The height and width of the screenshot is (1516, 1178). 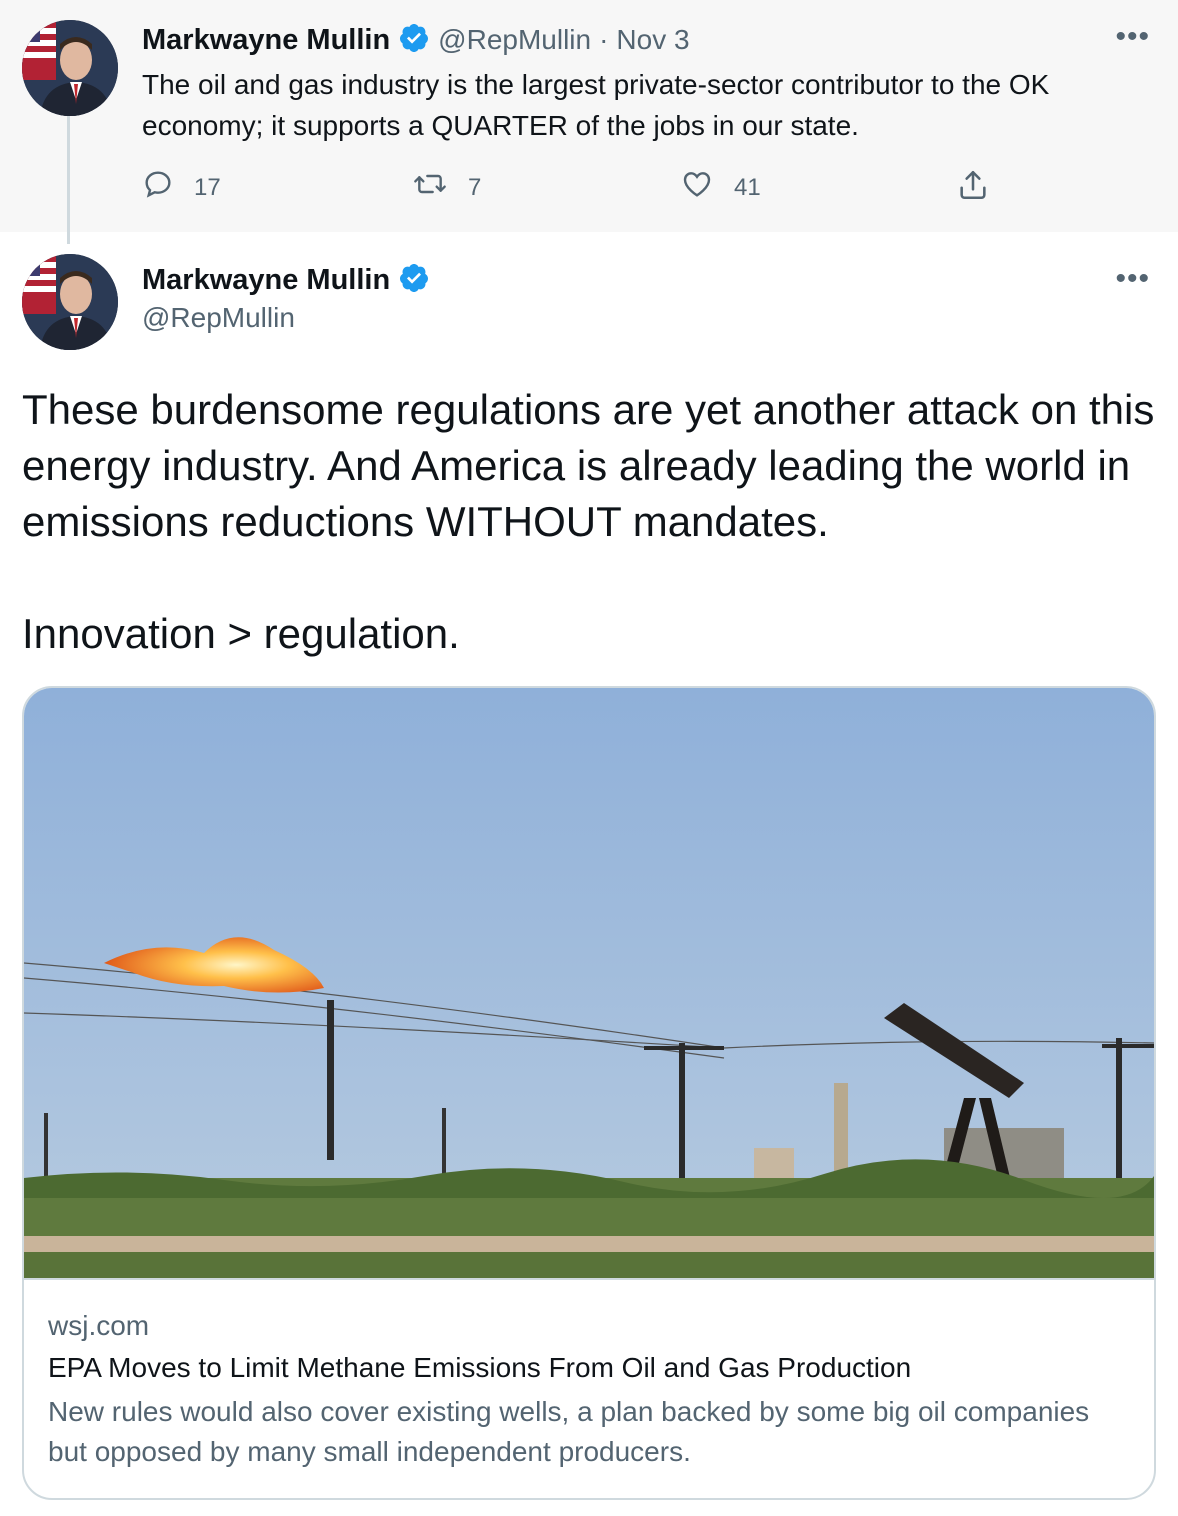 I want to click on like-count: 41, so click(x=747, y=187).